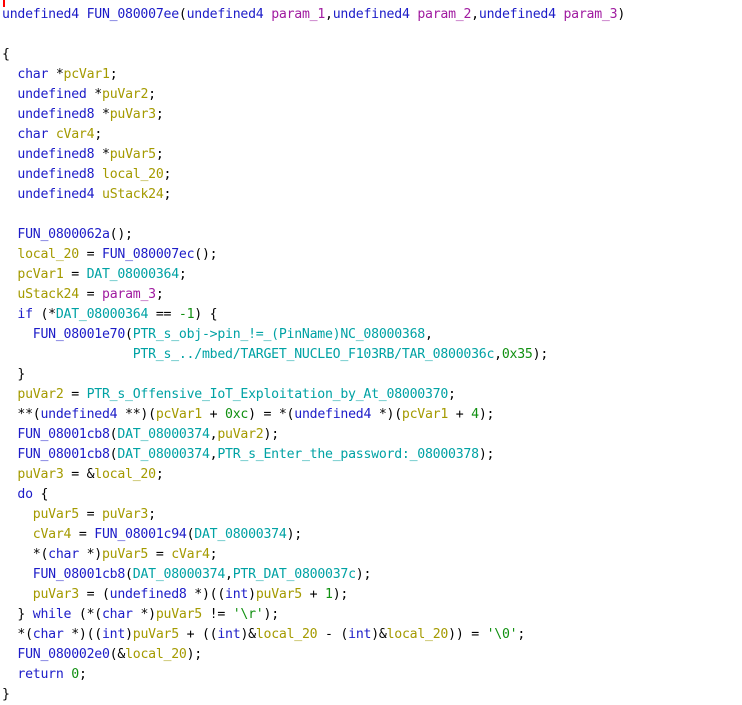 The height and width of the screenshot is (705, 742). Describe the element at coordinates (517, 354) in the screenshot. I see `number-literal: 0x35` at that location.